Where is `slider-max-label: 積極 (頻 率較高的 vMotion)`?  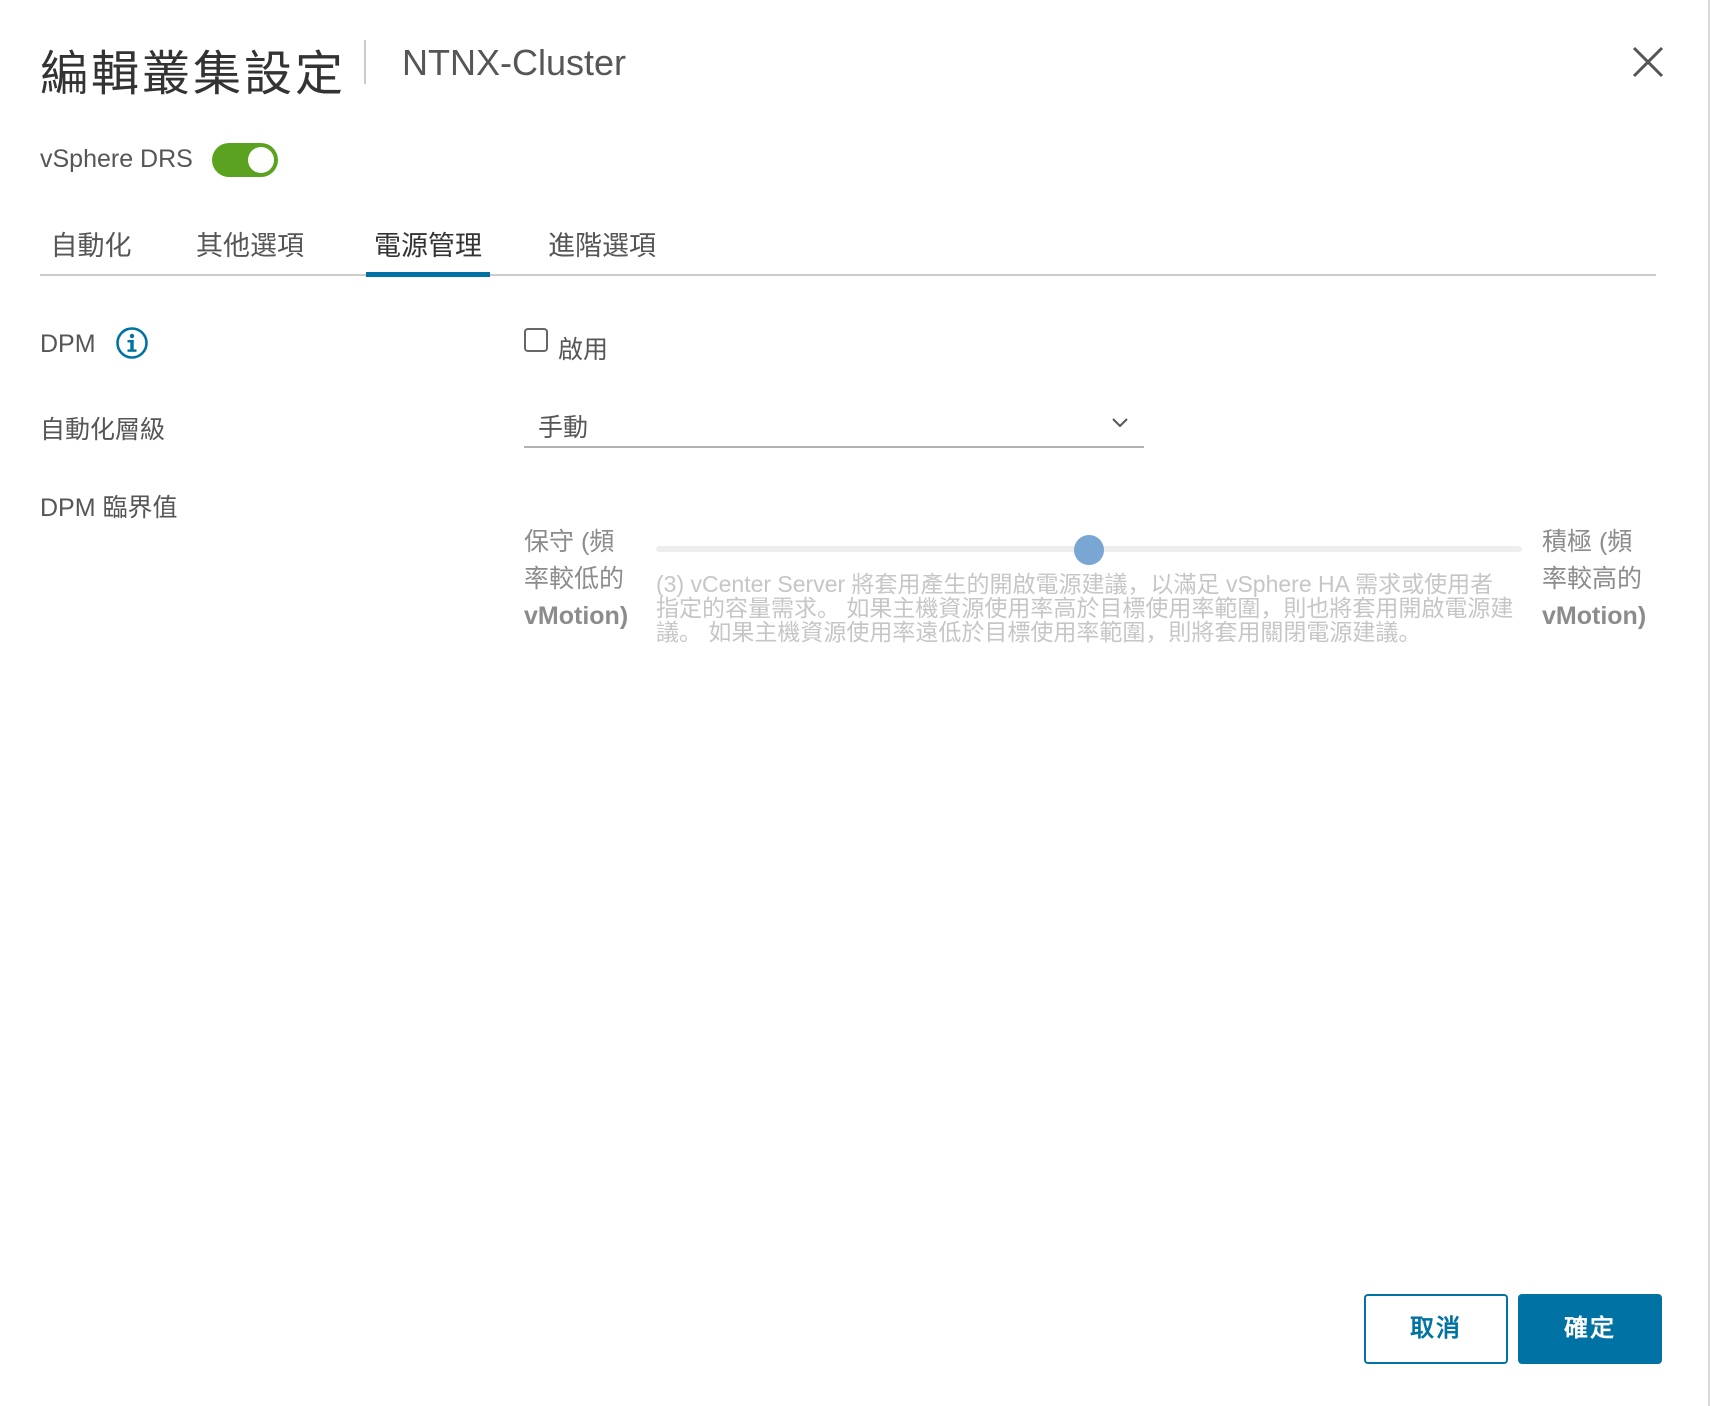
slider-max-label: 積極 (頻 率較高的 vMotion) is located at coordinates (1594, 579).